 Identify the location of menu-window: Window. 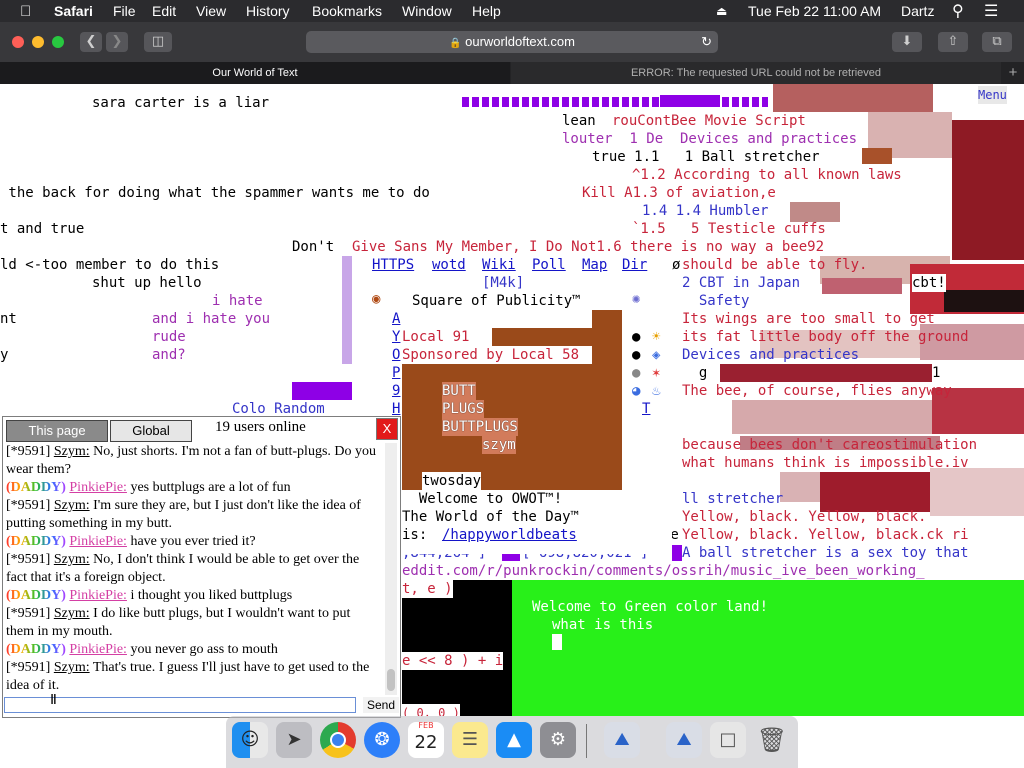
(427, 11).